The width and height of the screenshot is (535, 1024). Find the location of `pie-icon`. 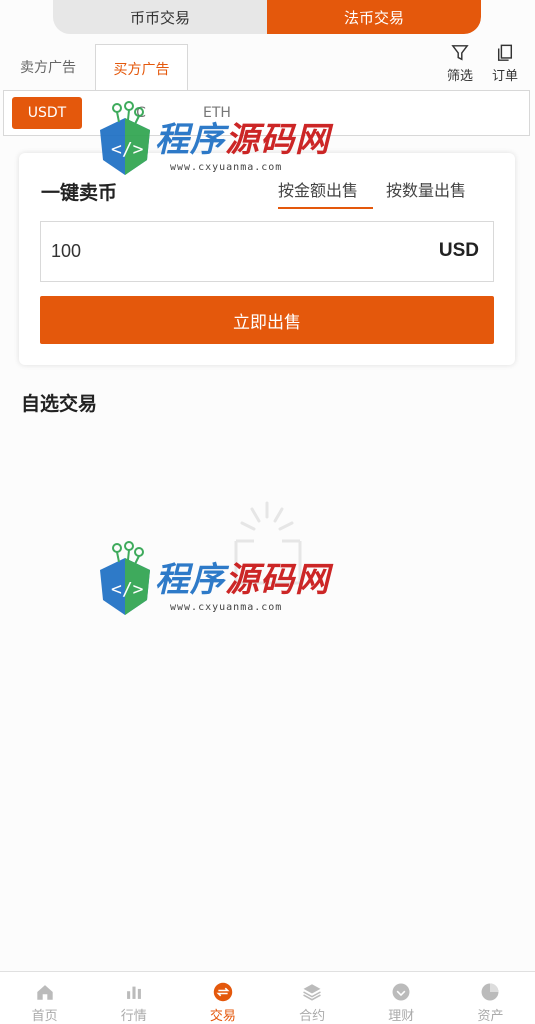

pie-icon is located at coordinates (490, 992).